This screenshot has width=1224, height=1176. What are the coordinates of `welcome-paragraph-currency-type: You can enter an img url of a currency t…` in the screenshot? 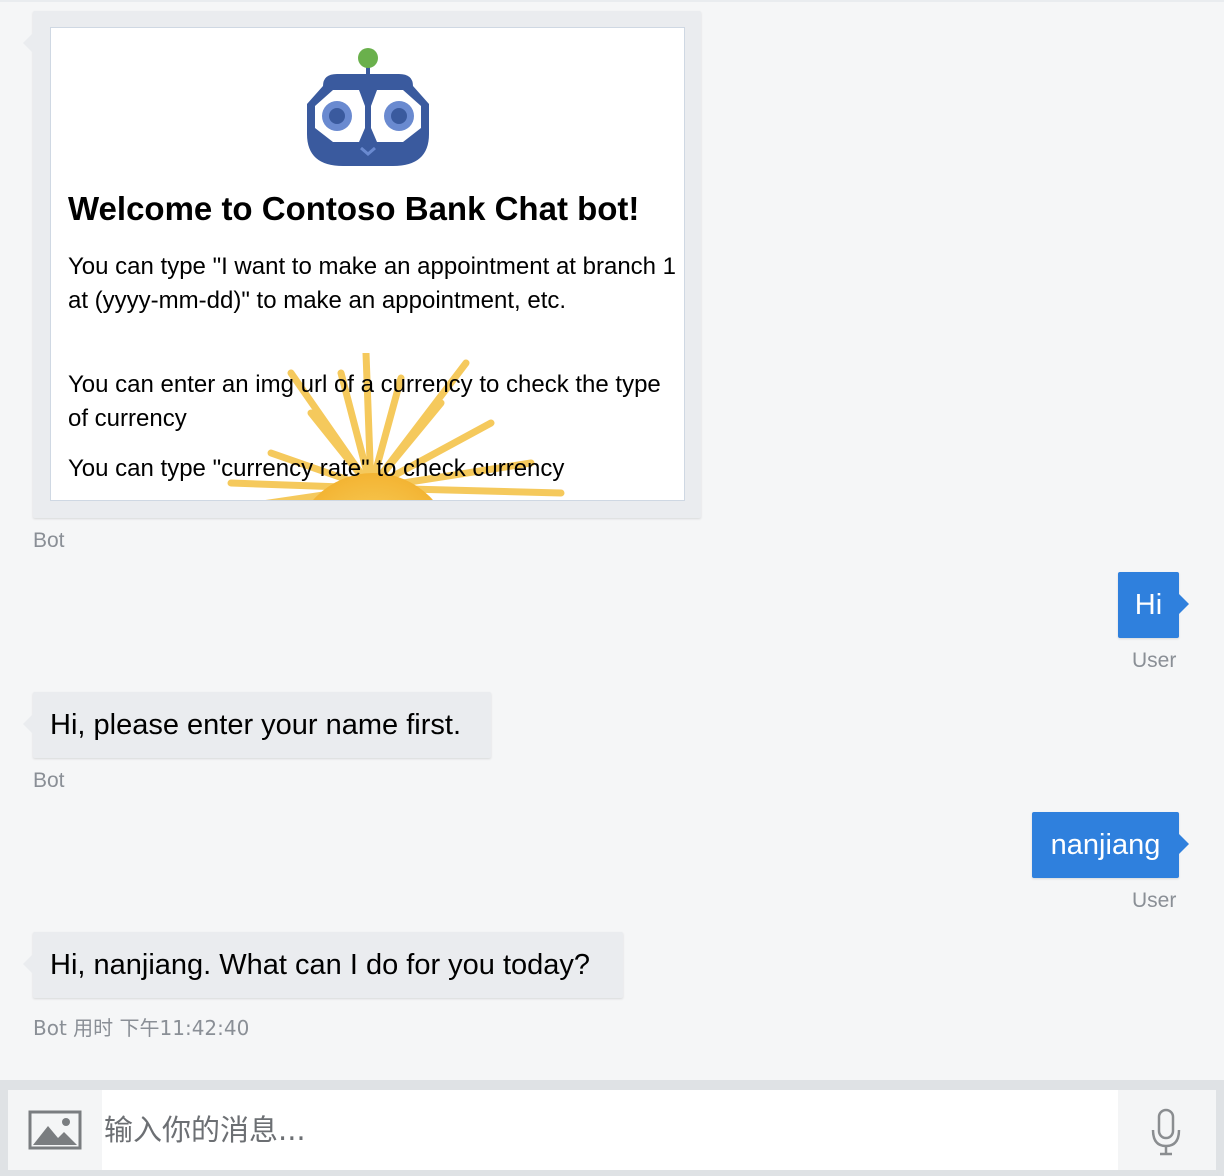 It's located at (364, 401).